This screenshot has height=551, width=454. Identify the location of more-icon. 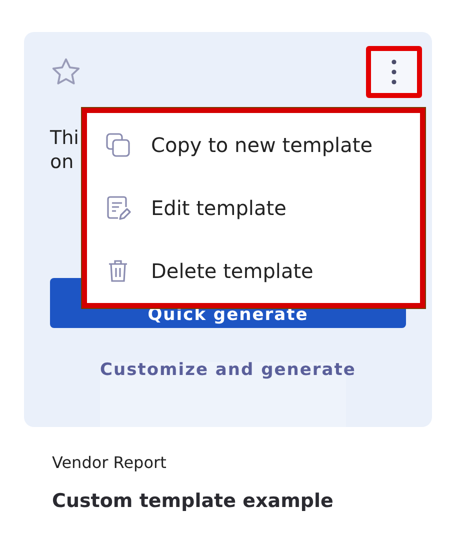
(394, 72).